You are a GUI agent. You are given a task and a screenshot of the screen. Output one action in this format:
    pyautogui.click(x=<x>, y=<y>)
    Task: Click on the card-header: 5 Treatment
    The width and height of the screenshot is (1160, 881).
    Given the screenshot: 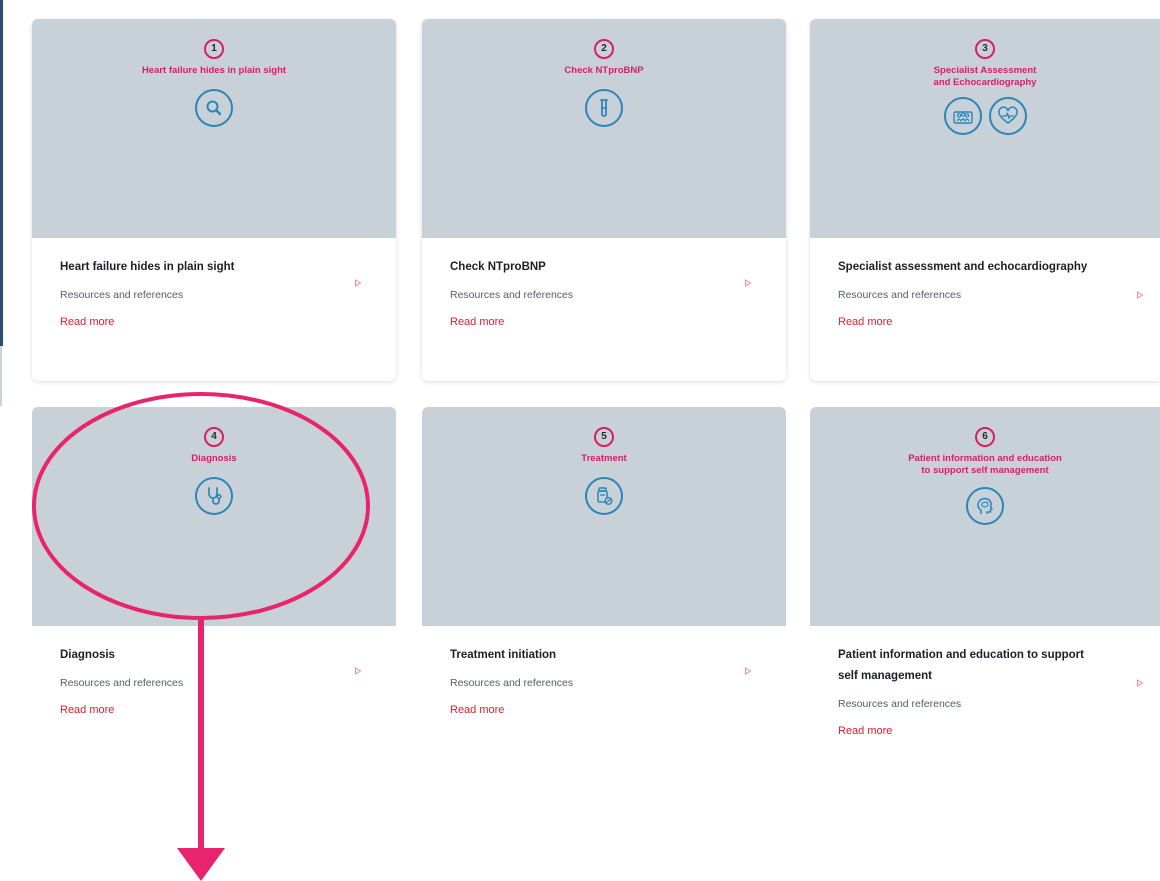 What is the action you would take?
    pyautogui.click(x=604, y=516)
    